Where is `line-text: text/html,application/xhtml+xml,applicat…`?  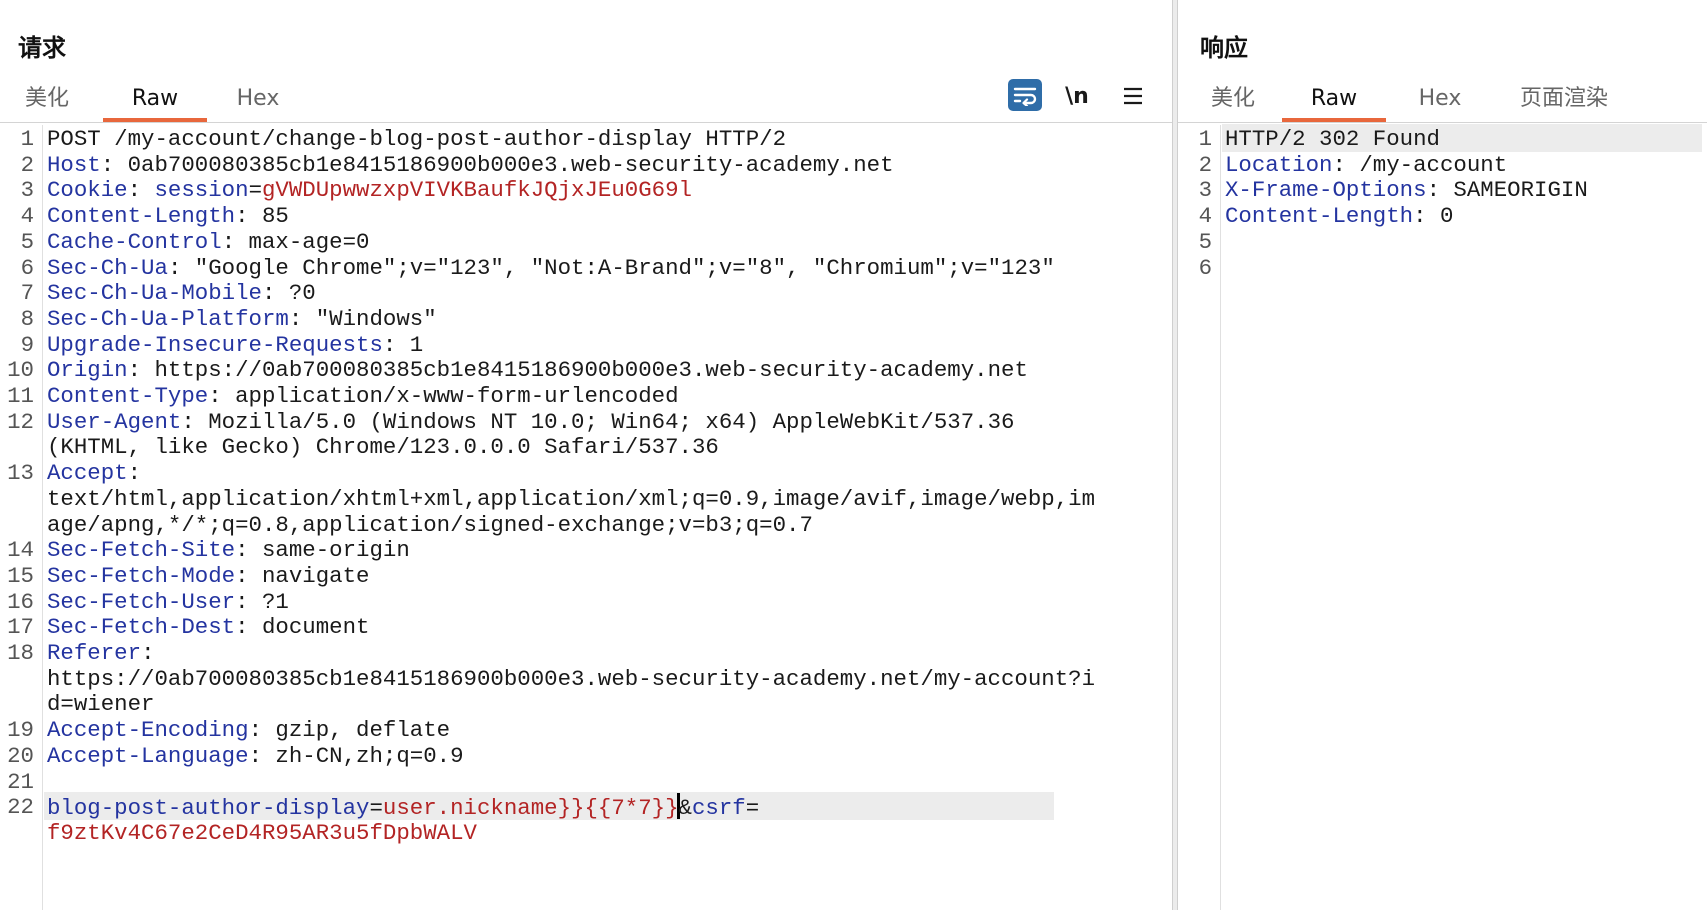
line-text: text/html,application/xhtml+xml,applicat… is located at coordinates (571, 499).